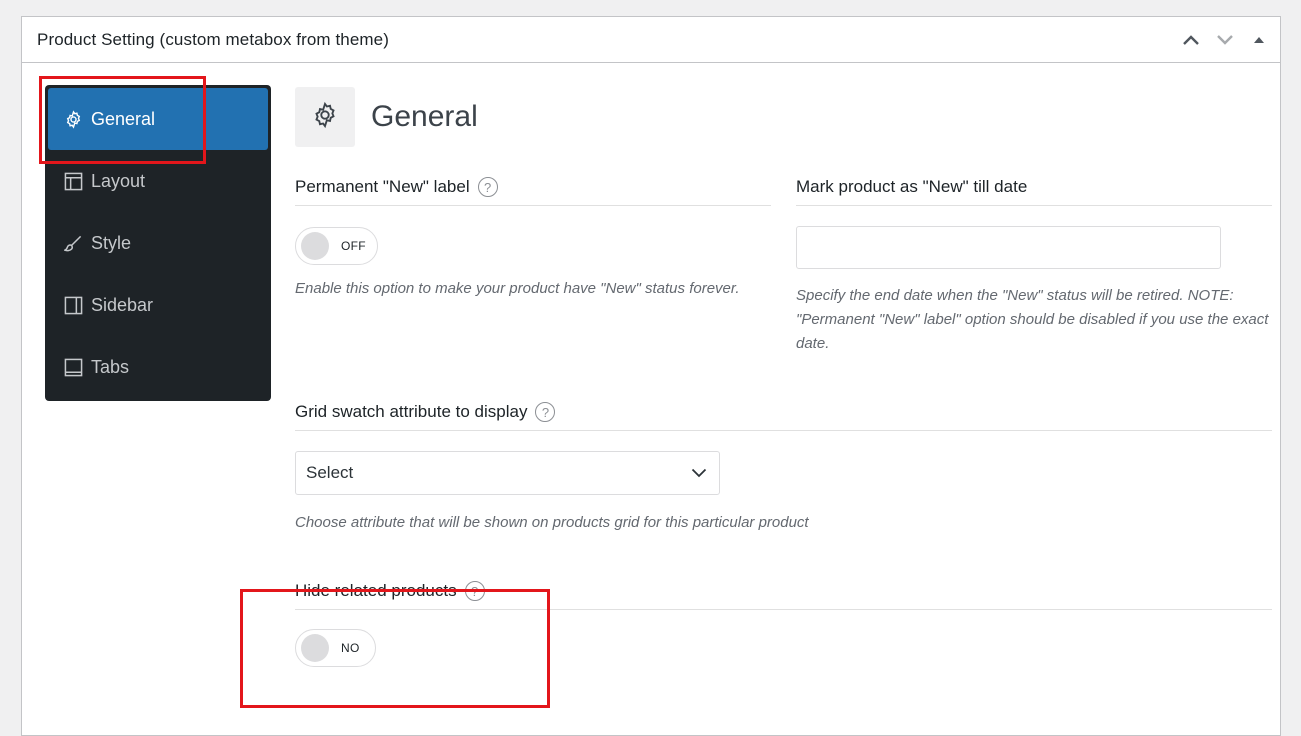  I want to click on metabox-controls, so click(1225, 40).